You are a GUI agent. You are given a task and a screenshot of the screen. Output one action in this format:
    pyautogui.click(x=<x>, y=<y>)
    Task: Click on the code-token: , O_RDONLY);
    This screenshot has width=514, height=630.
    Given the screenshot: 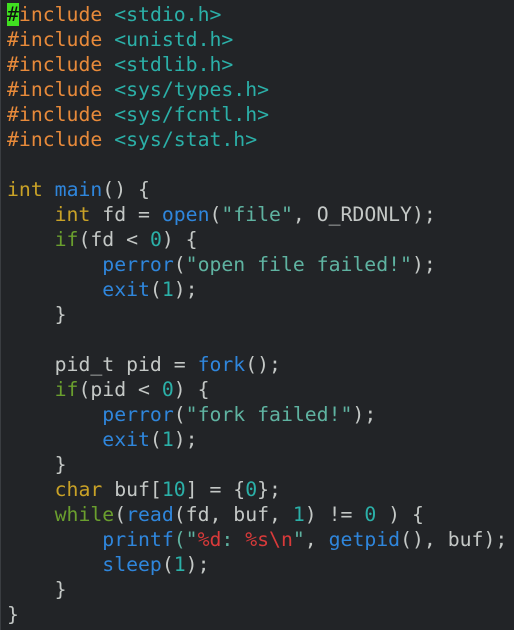 What is the action you would take?
    pyautogui.click(x=364, y=214)
    